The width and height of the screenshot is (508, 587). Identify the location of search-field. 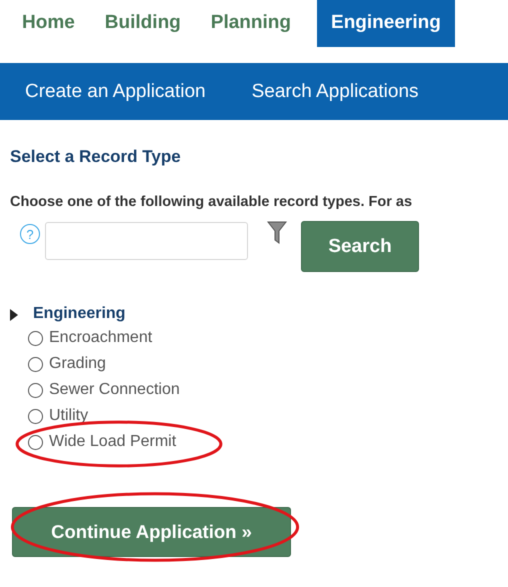
(146, 241).